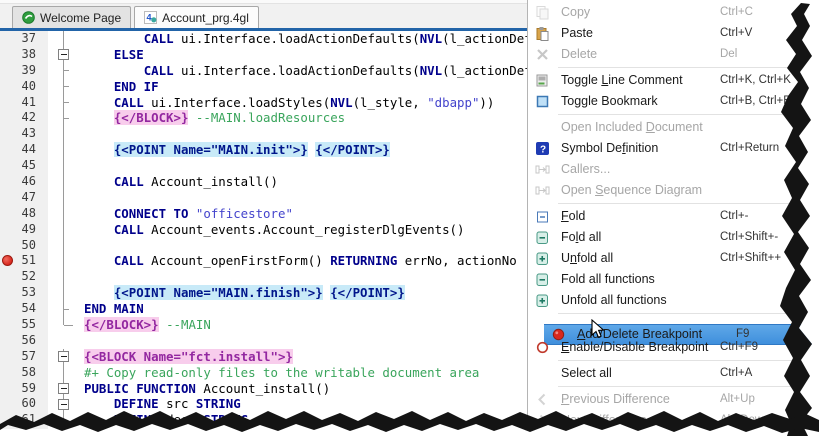 The image size is (819, 436). What do you see at coordinates (7, 261) in the screenshot?
I see `breakpoint-icon` at bounding box center [7, 261].